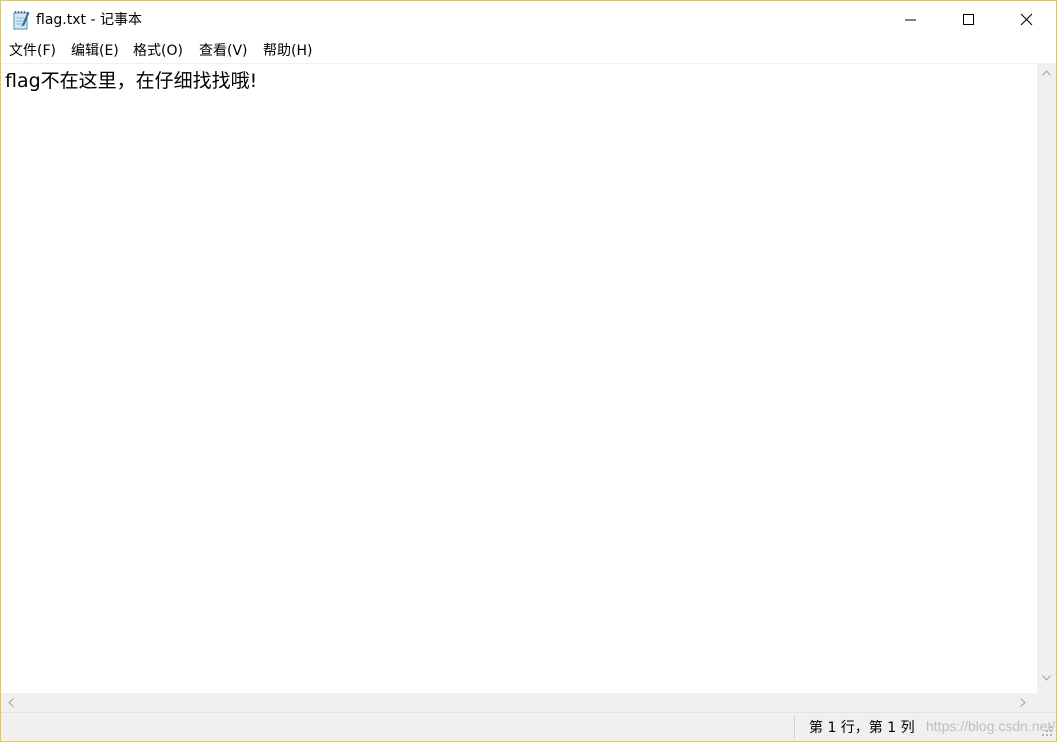  Describe the element at coordinates (1046, 702) in the screenshot. I see `scrollbar-corner` at that location.